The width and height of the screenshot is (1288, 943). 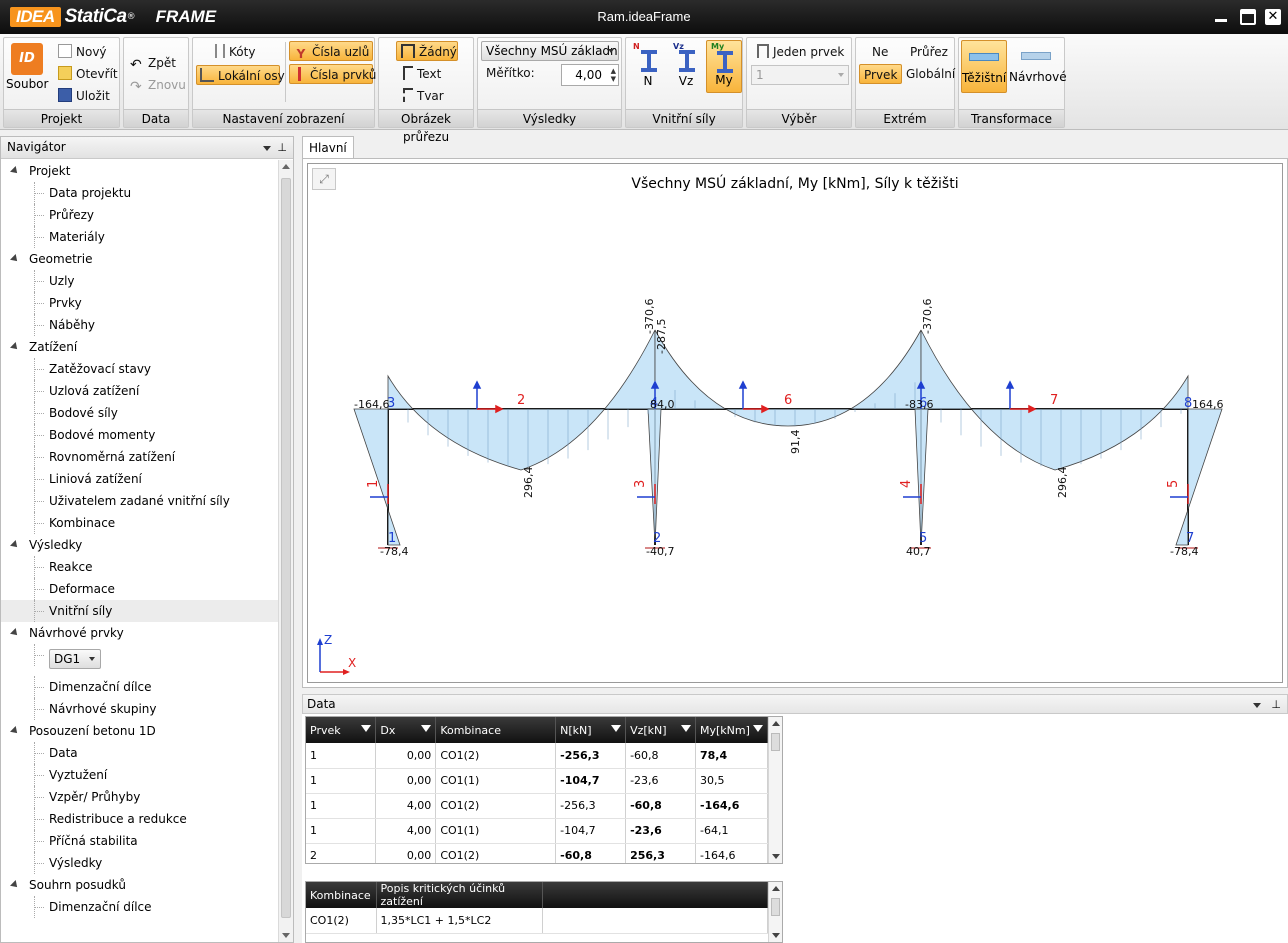 What do you see at coordinates (422, 74) in the screenshot?
I see `text-button: Text` at bounding box center [422, 74].